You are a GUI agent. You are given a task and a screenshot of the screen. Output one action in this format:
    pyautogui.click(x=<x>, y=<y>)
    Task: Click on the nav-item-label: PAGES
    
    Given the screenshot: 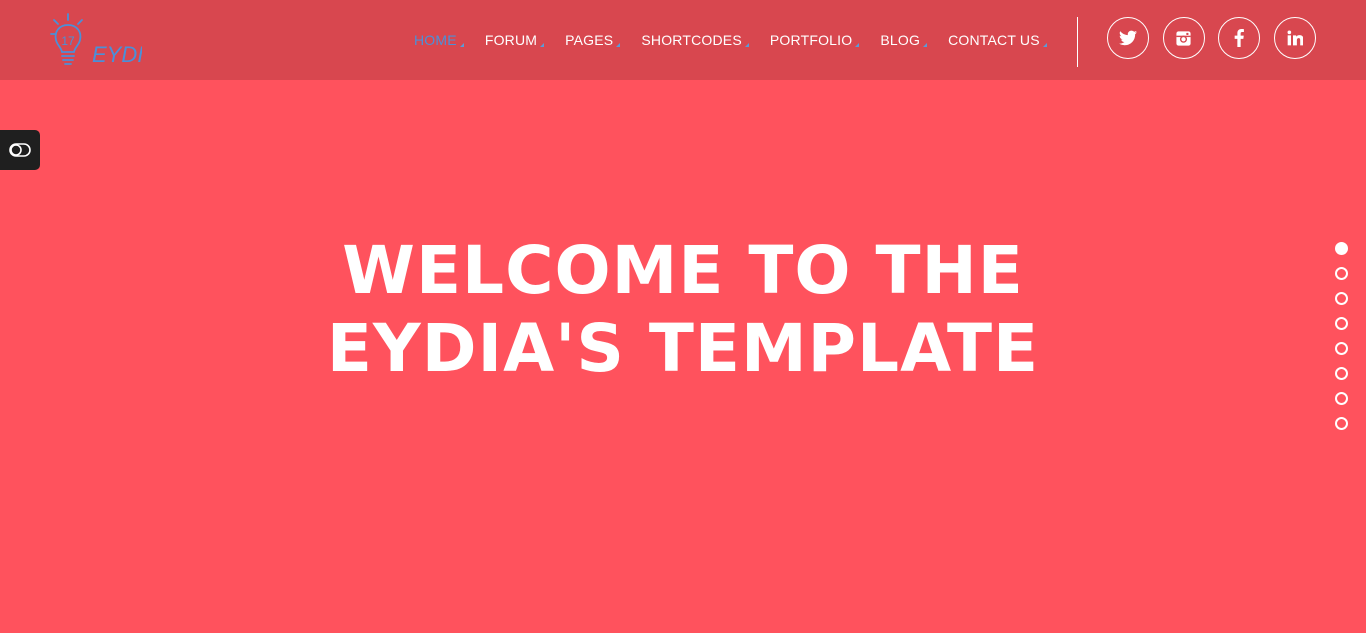 What is the action you would take?
    pyautogui.click(x=589, y=40)
    